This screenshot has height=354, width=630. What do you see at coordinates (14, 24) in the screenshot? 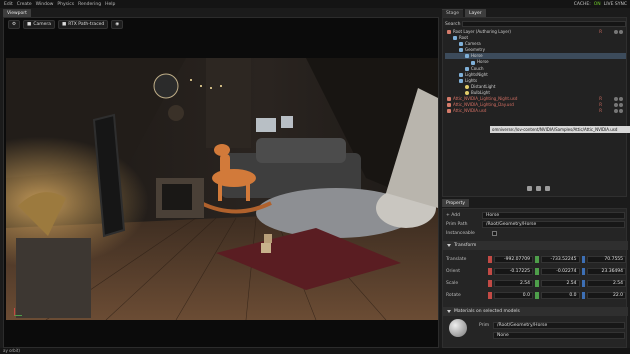
I see `settings-button: ⚙` at bounding box center [14, 24].